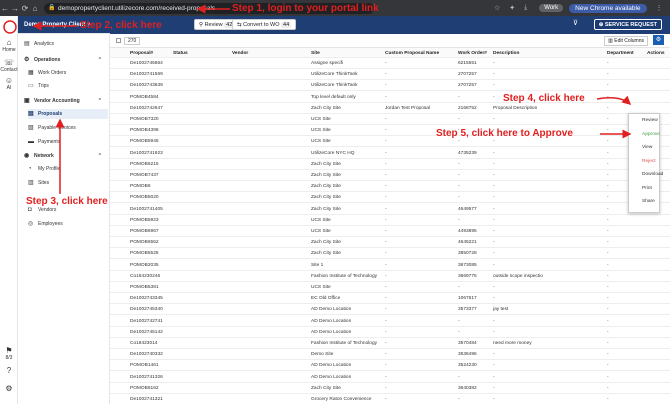 This screenshot has height=404, width=670. Describe the element at coordinates (68, 224) in the screenshot. I see `sidebar-item-employees: ◎ Employees` at that location.